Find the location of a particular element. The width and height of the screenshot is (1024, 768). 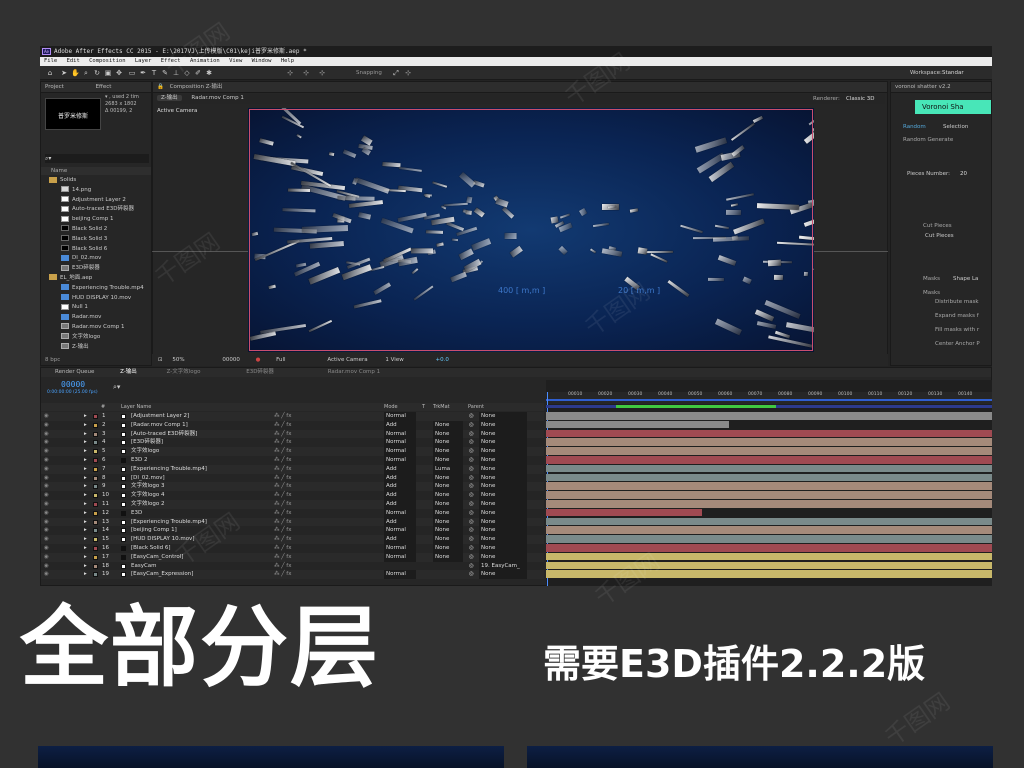

voronoi-shatter-button: Voronoi Sha is located at coordinates (953, 107).